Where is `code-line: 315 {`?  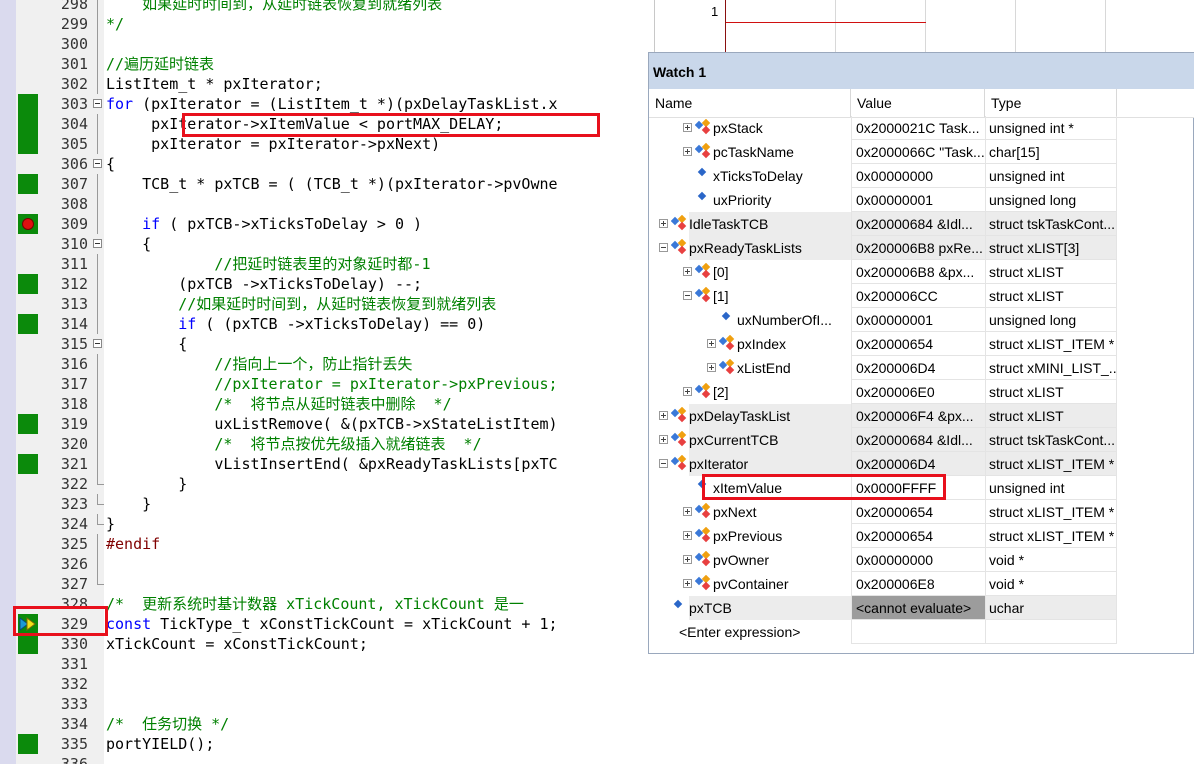 code-line: 315 { is located at coordinates (324, 344).